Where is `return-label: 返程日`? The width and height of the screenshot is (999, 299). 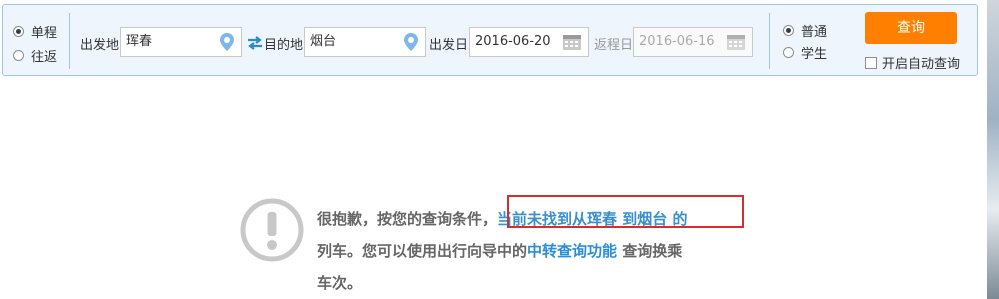 return-label: 返程日 is located at coordinates (614, 45).